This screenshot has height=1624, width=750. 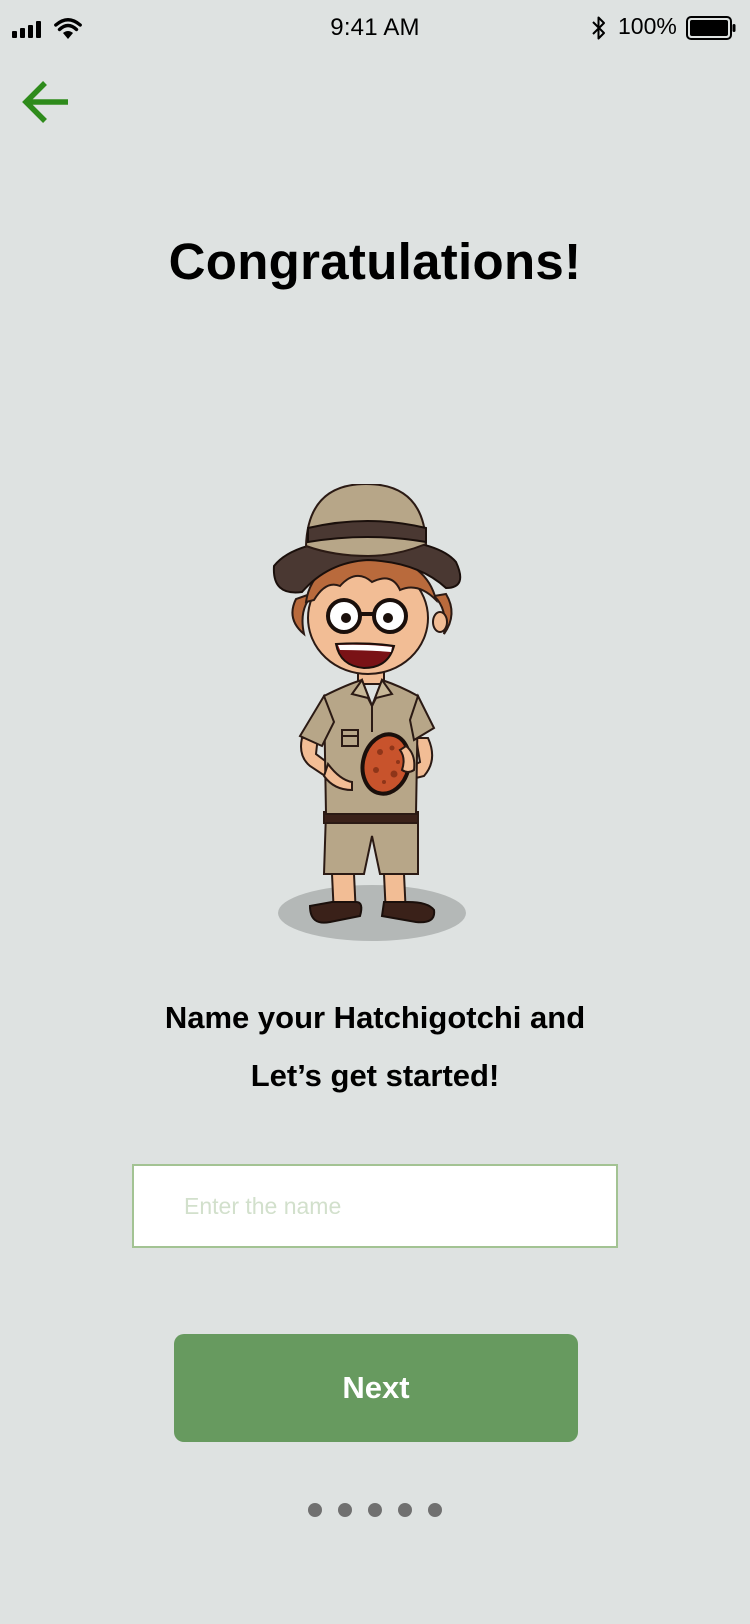 I want to click on page-title: Congratulations!, so click(x=375, y=261).